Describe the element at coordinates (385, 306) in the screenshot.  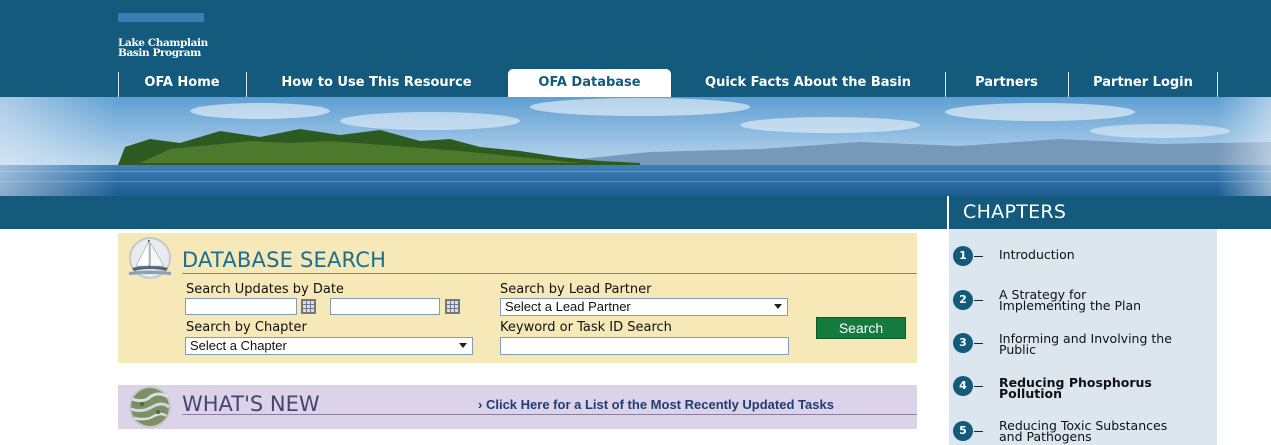
I see `date-to-field` at that location.